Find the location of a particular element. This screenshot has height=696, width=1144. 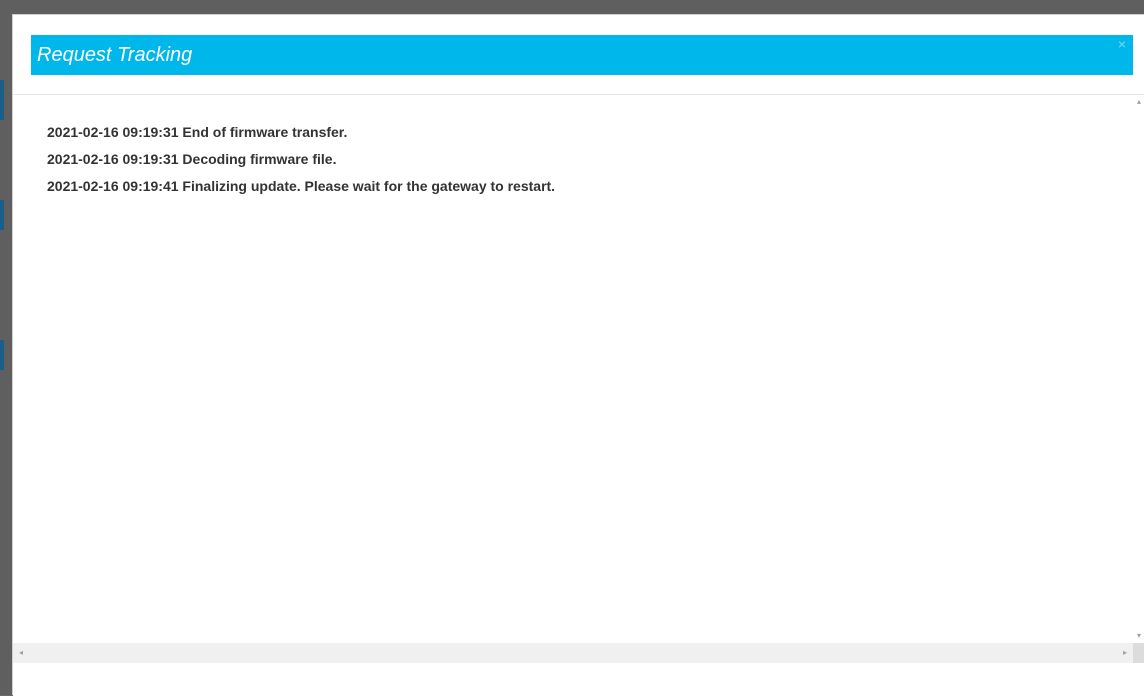

close-icon: × is located at coordinates (1122, 44).